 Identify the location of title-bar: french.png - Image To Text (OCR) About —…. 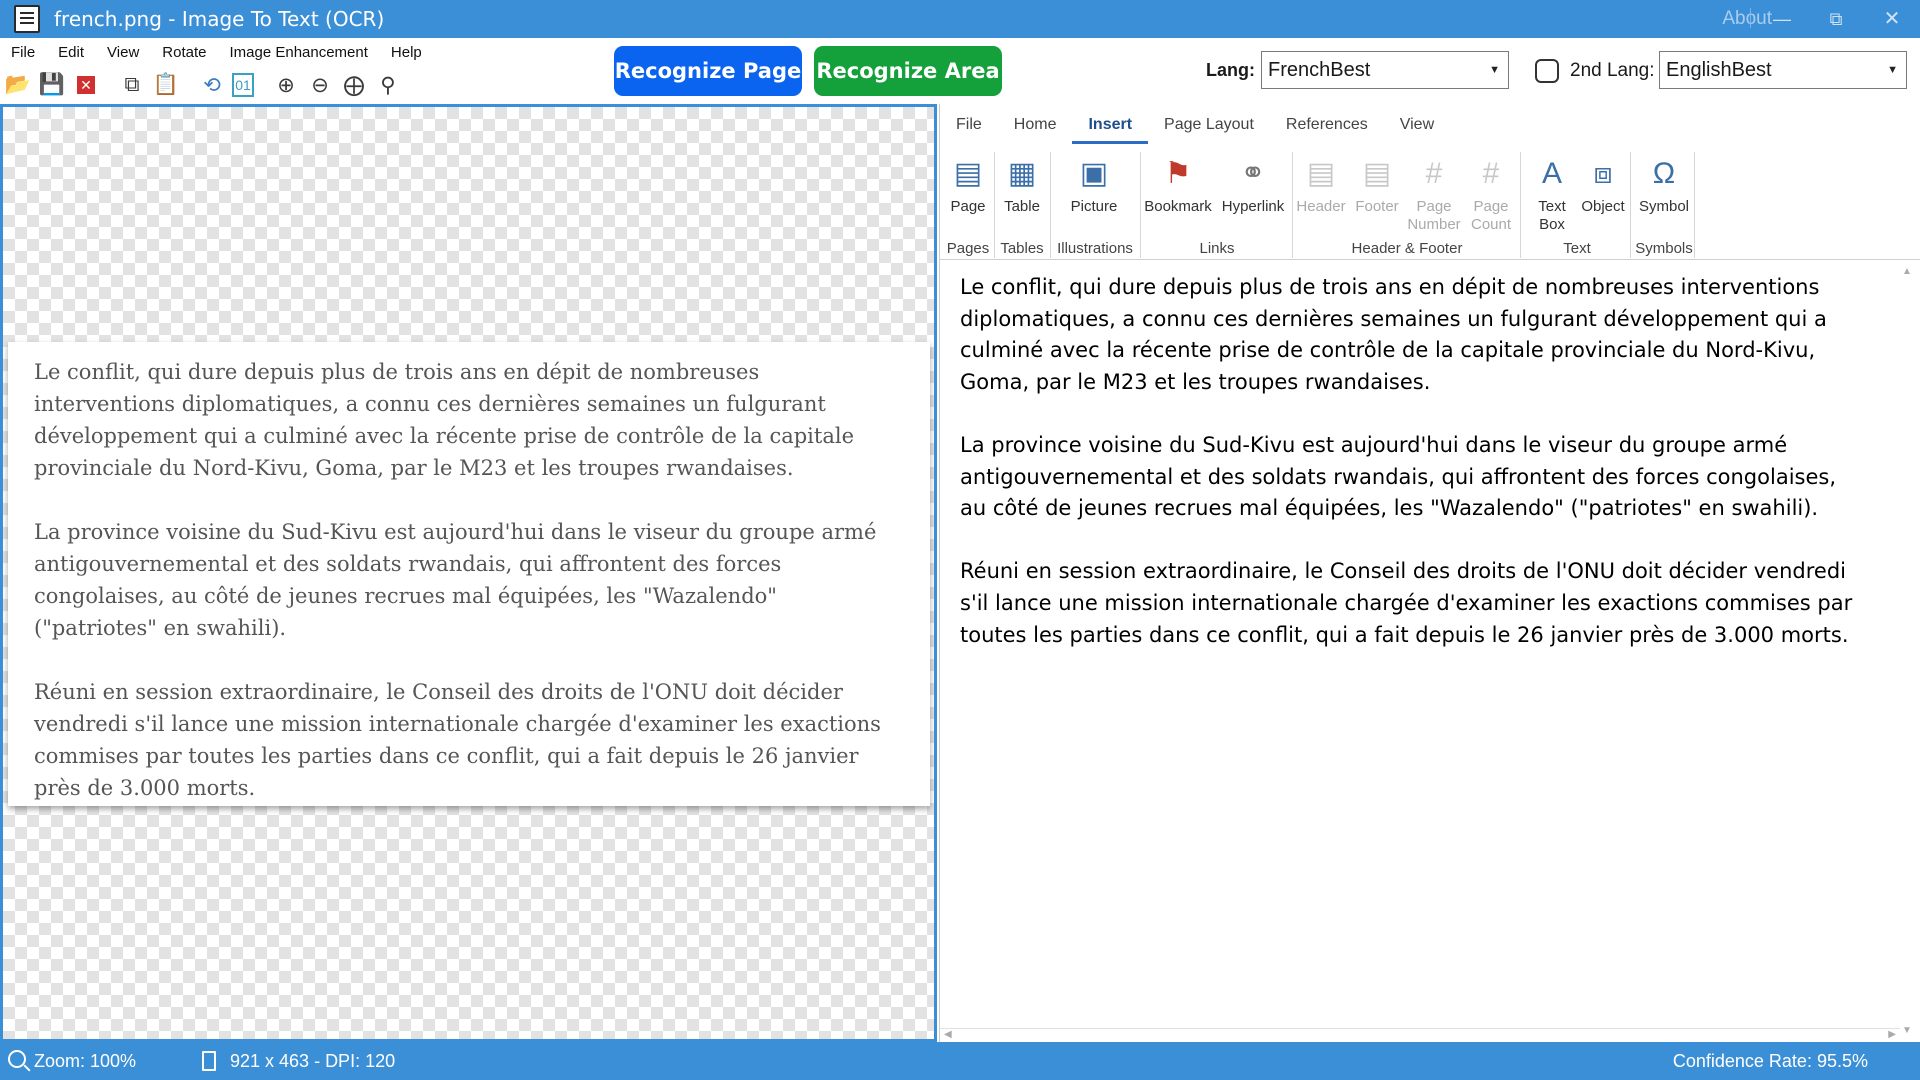
(960, 19).